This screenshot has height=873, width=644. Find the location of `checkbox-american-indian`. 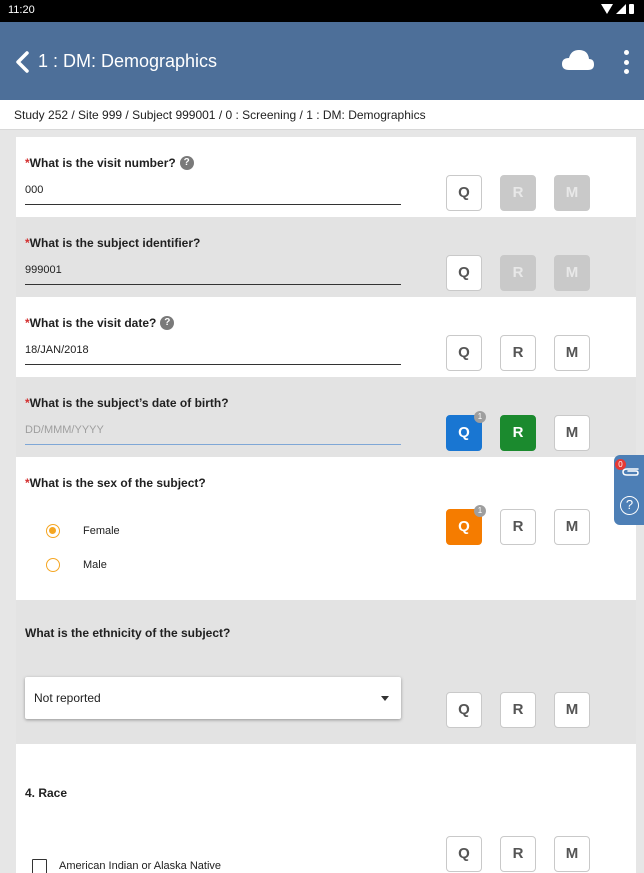

checkbox-american-indian is located at coordinates (39, 866).